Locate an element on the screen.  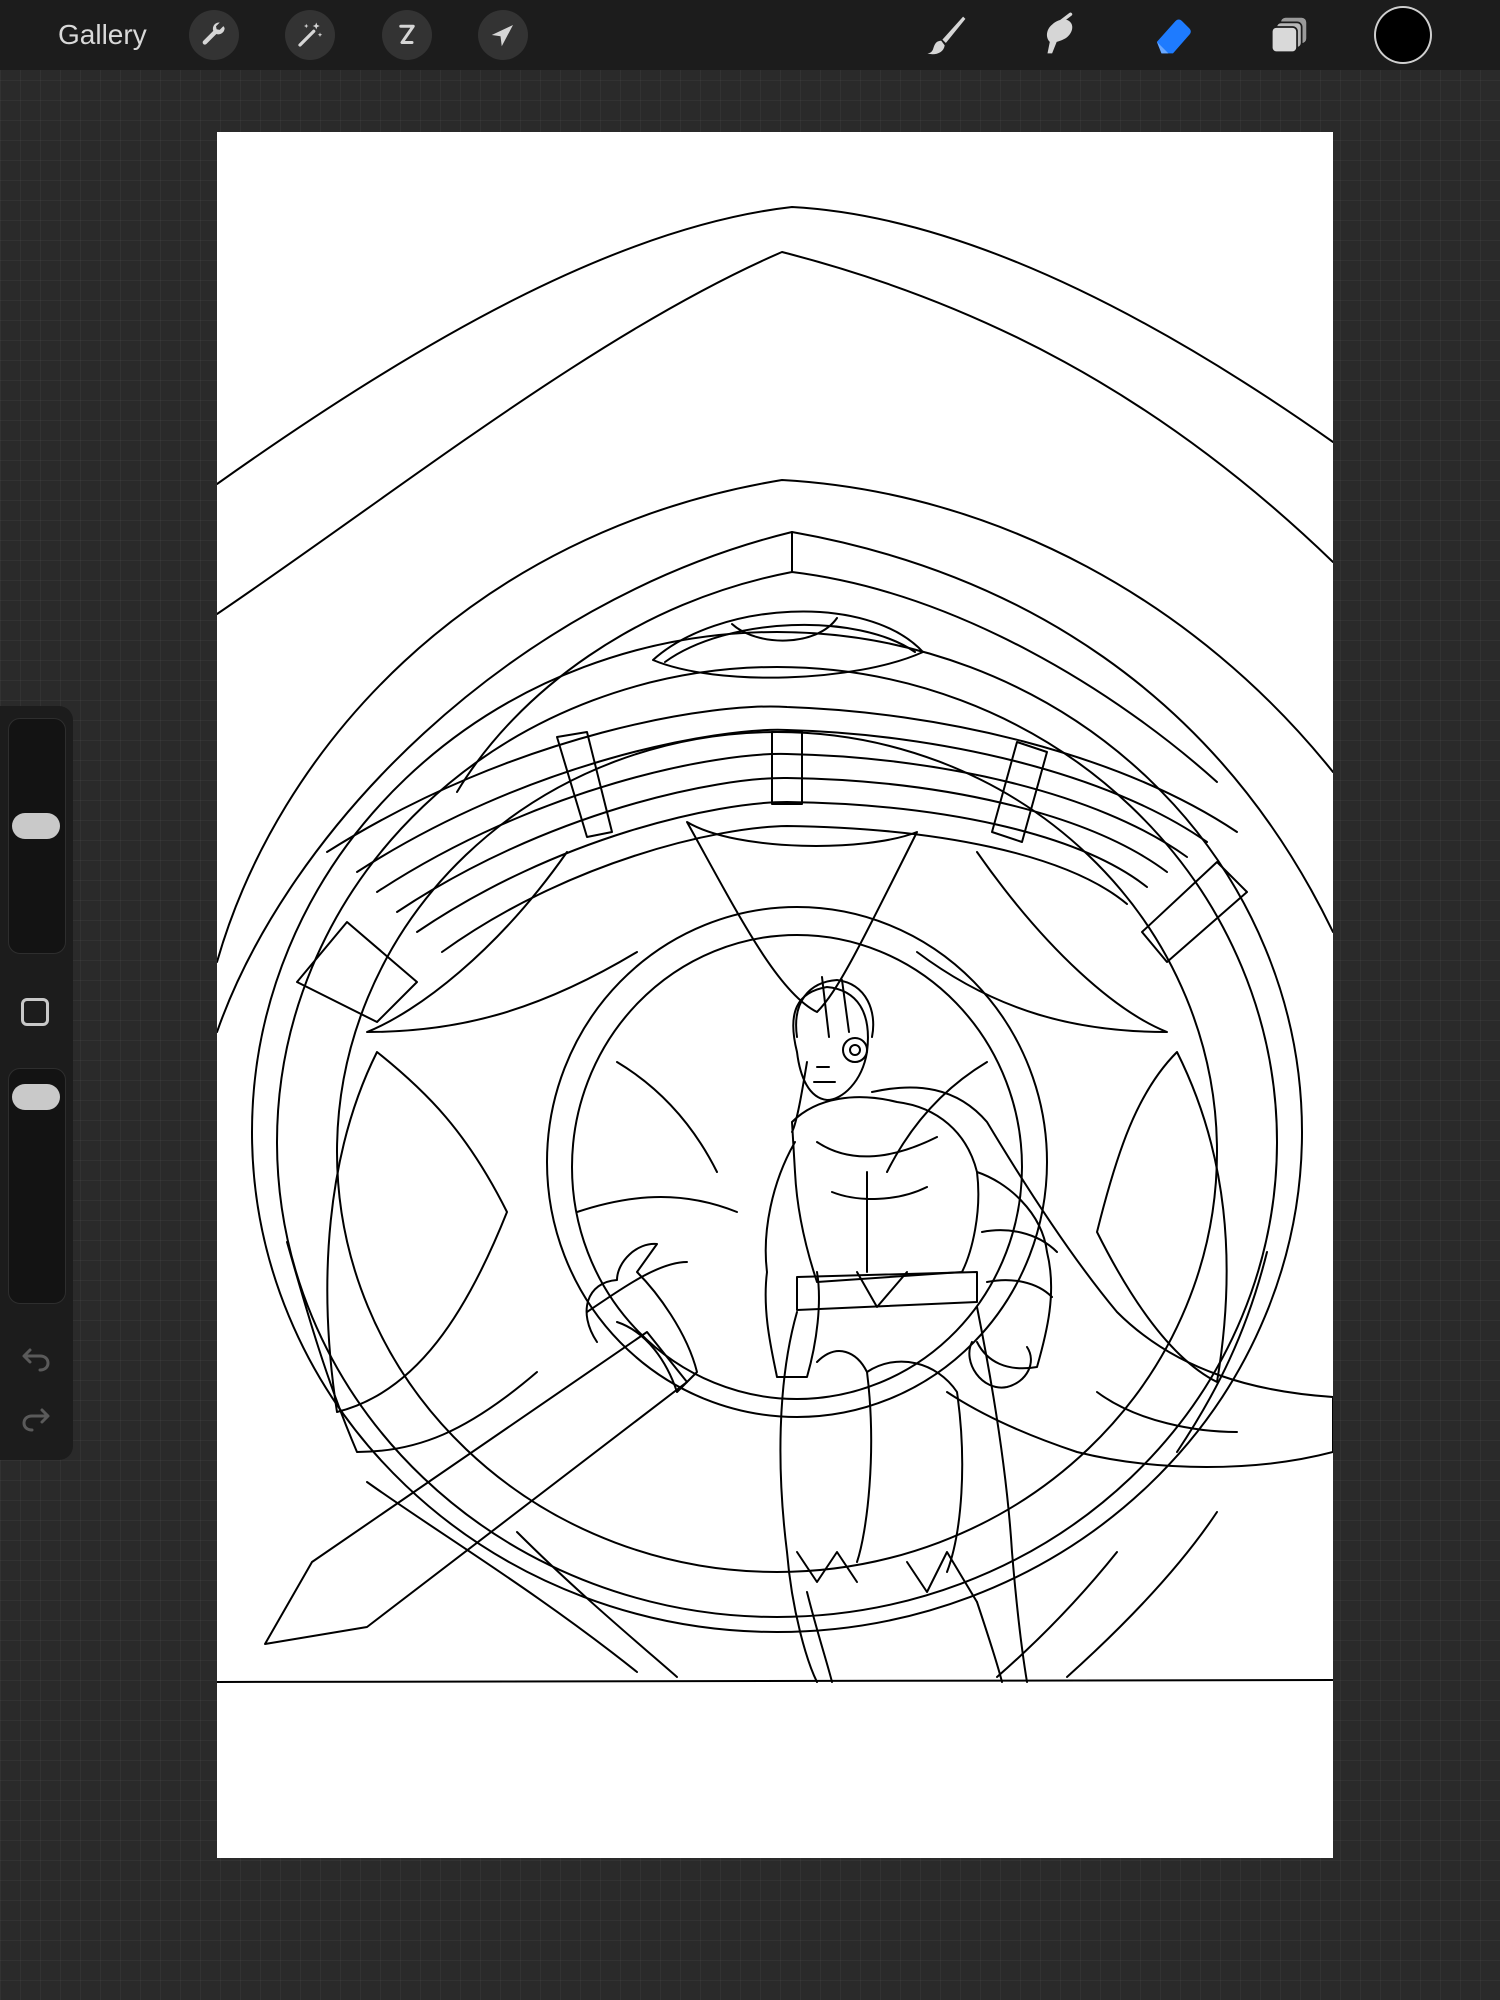
floor-line is located at coordinates (775, 1681).